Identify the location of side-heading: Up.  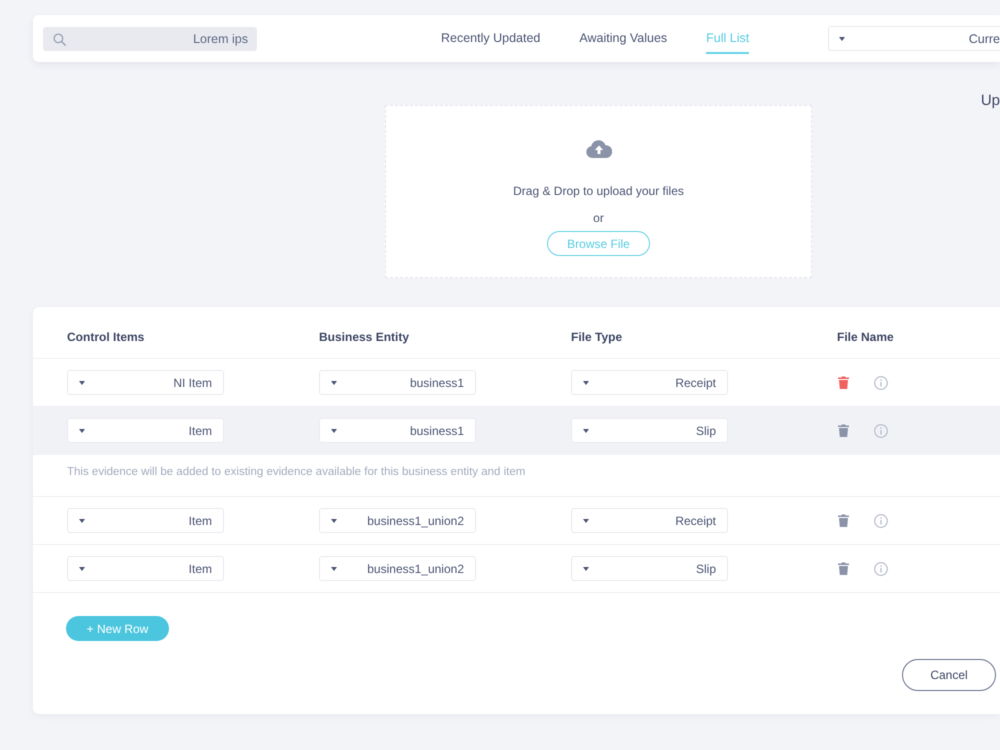
(990, 100).